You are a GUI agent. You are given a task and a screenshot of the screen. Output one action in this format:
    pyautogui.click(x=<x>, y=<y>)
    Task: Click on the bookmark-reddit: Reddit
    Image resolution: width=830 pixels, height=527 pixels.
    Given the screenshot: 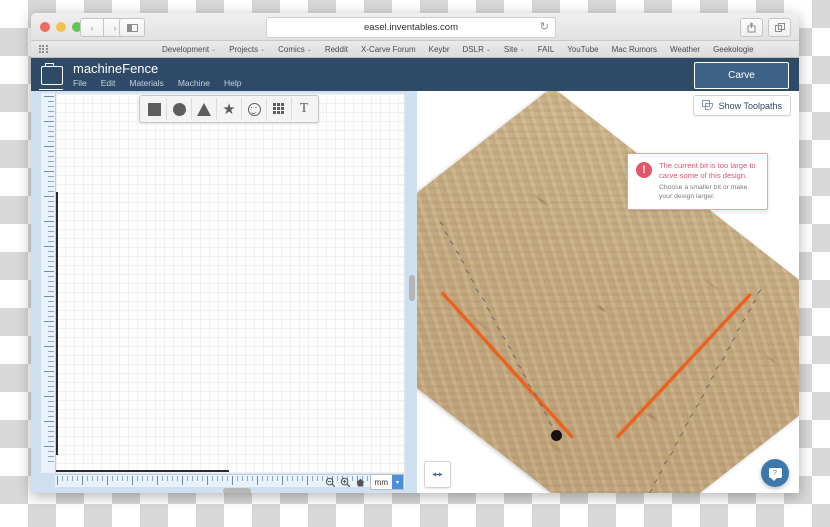 What is the action you would take?
    pyautogui.click(x=336, y=49)
    